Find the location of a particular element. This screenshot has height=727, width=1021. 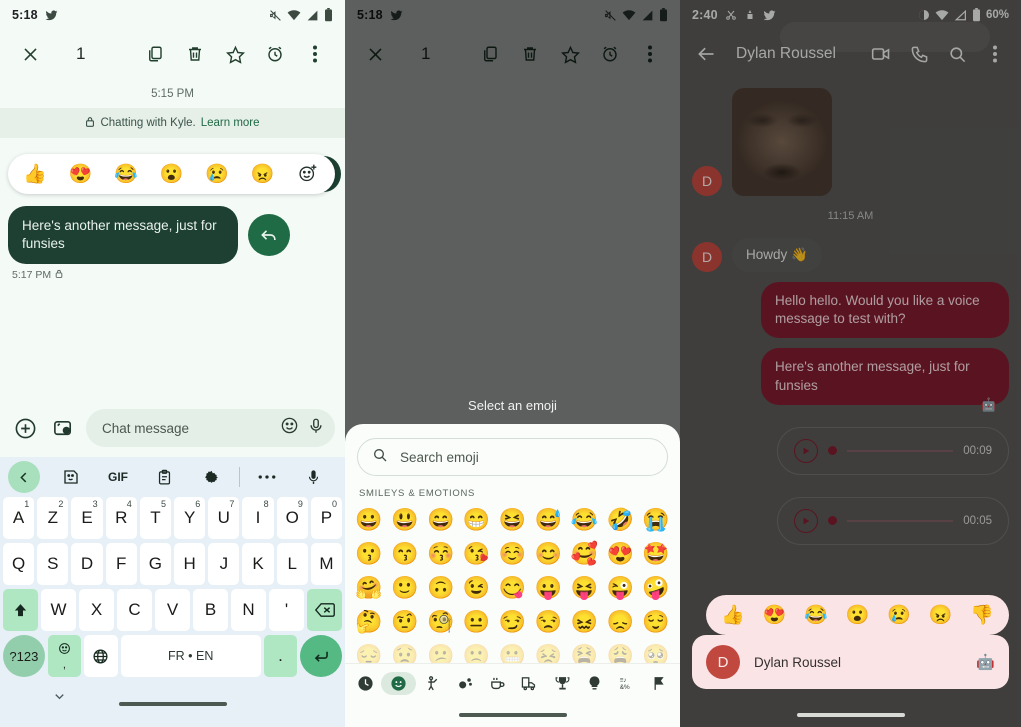

emoji-cell: 😜 is located at coordinates (620, 588).